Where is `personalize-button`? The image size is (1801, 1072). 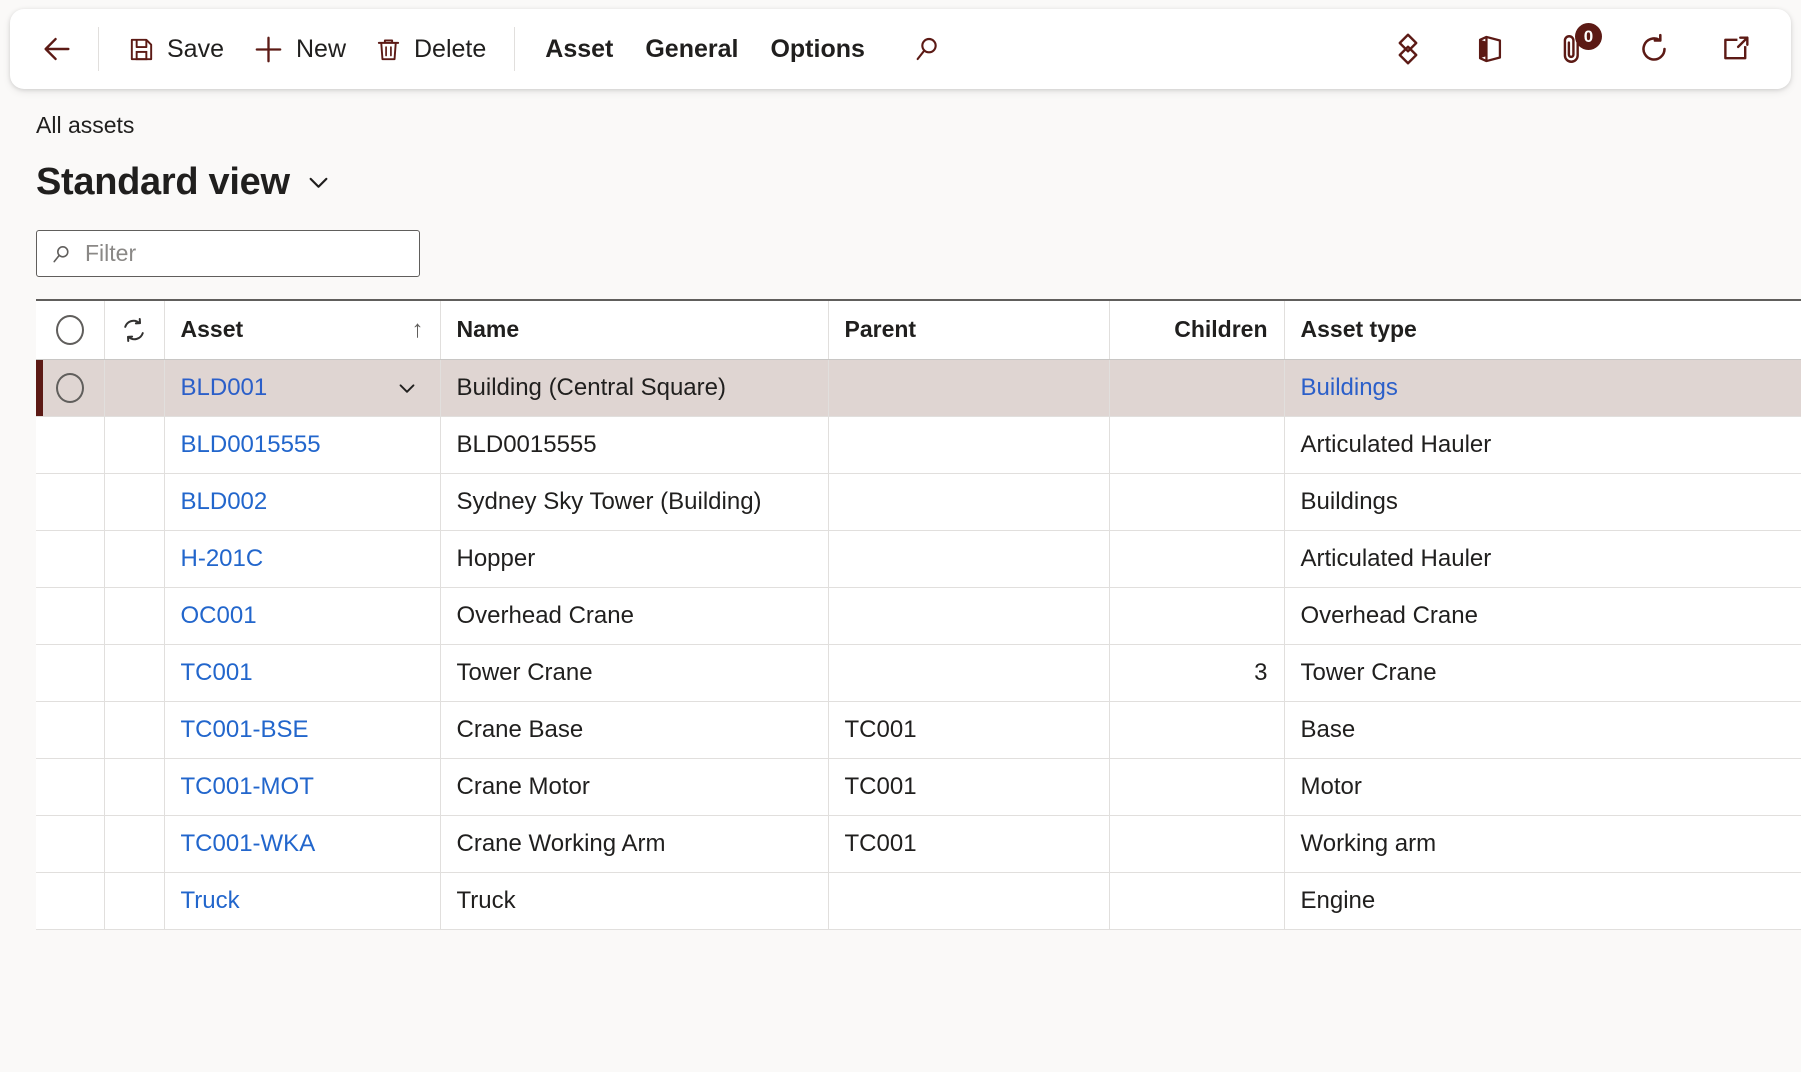
personalize-button is located at coordinates (1408, 49).